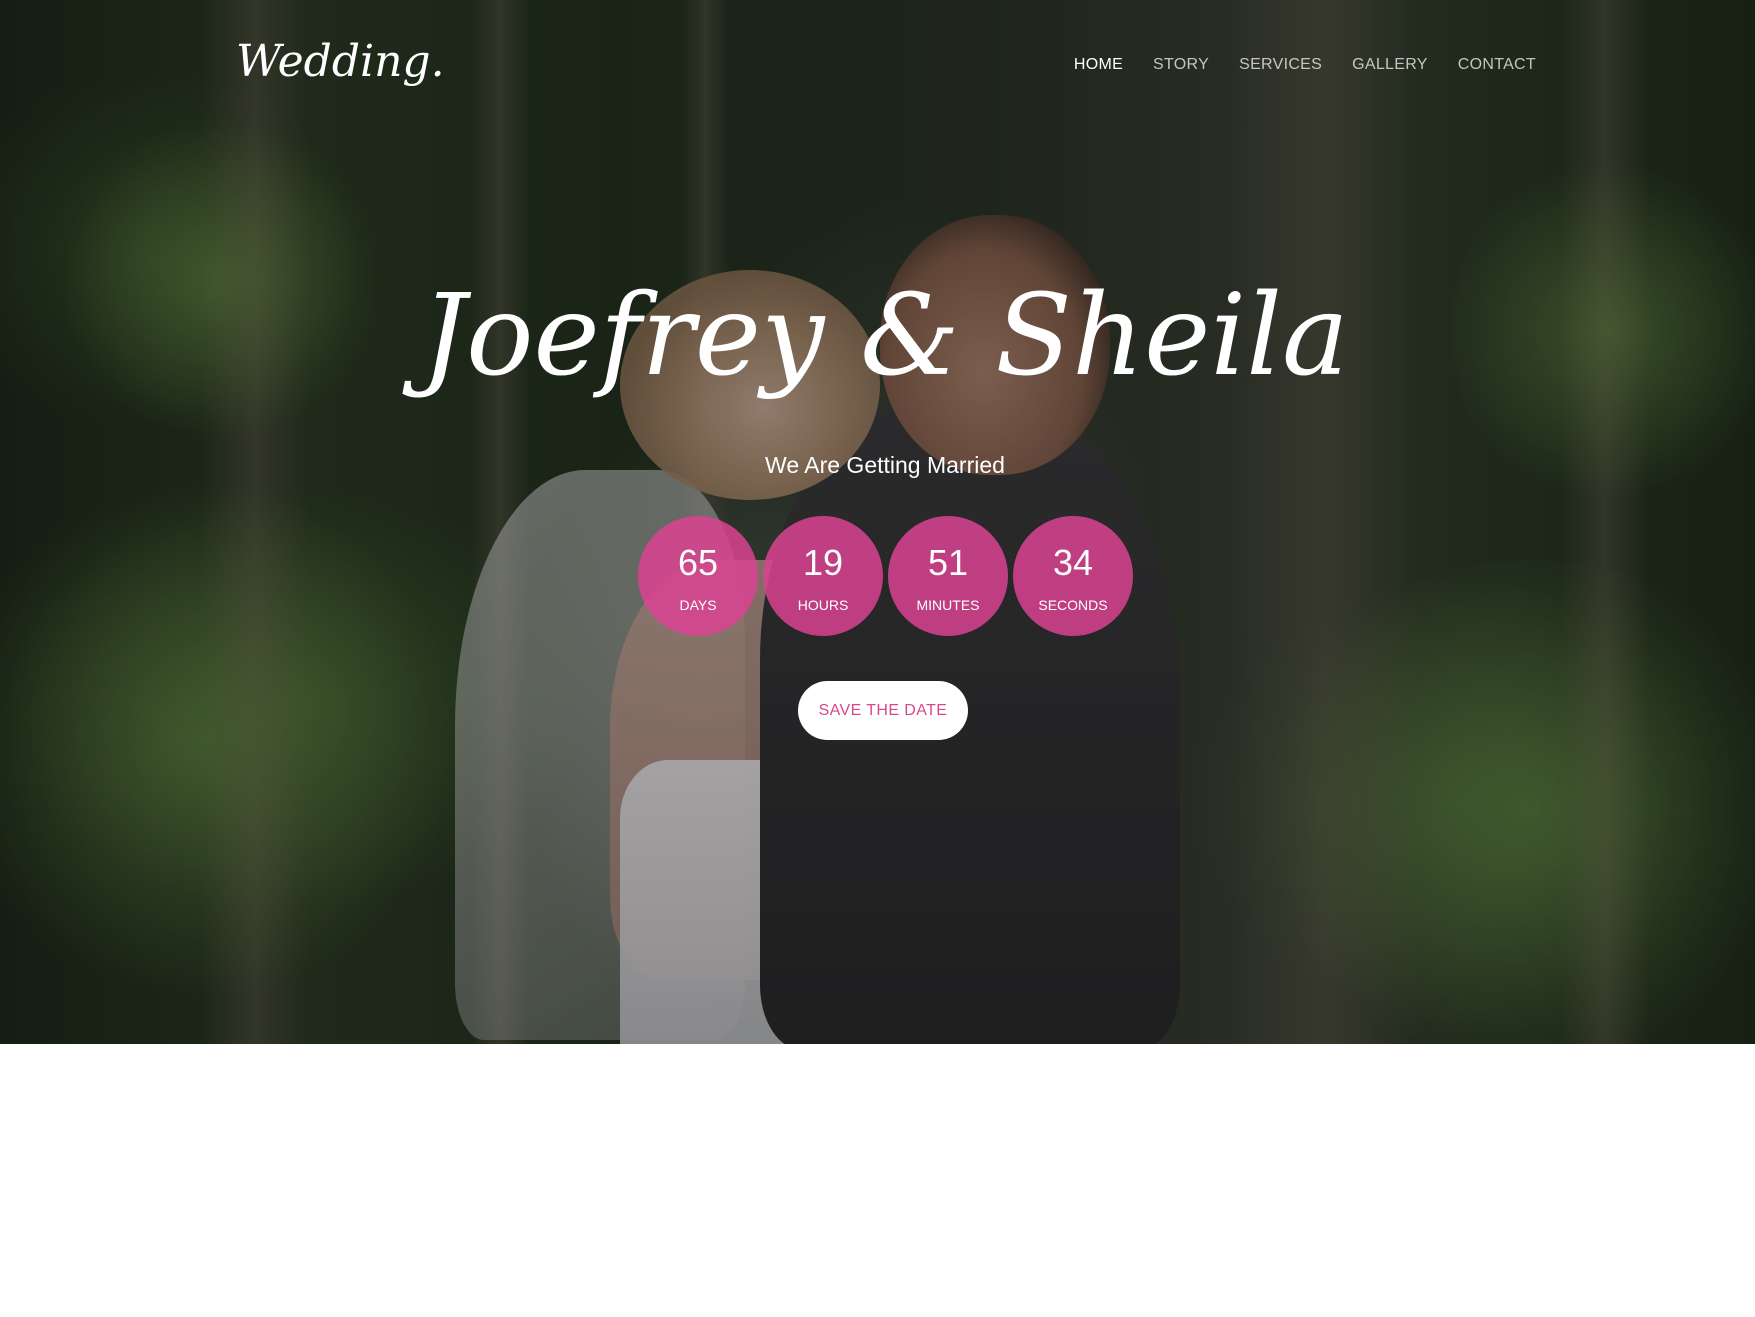 The image size is (1755, 1317). Describe the element at coordinates (698, 562) in the screenshot. I see `countdown-days-value: 65` at that location.